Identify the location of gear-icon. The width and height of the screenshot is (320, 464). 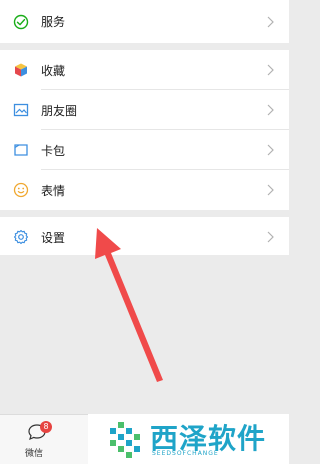
(20, 237).